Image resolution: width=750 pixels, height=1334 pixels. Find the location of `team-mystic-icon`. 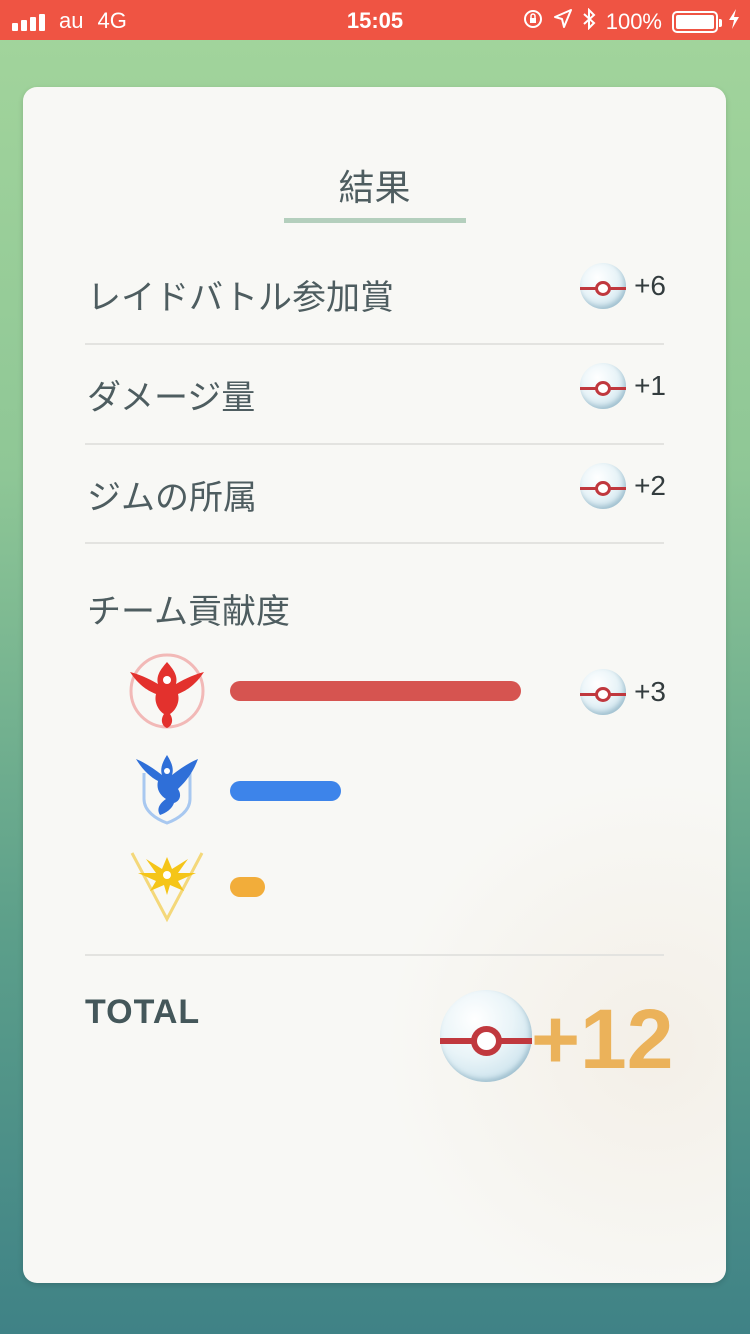

team-mystic-icon is located at coordinates (167, 788).